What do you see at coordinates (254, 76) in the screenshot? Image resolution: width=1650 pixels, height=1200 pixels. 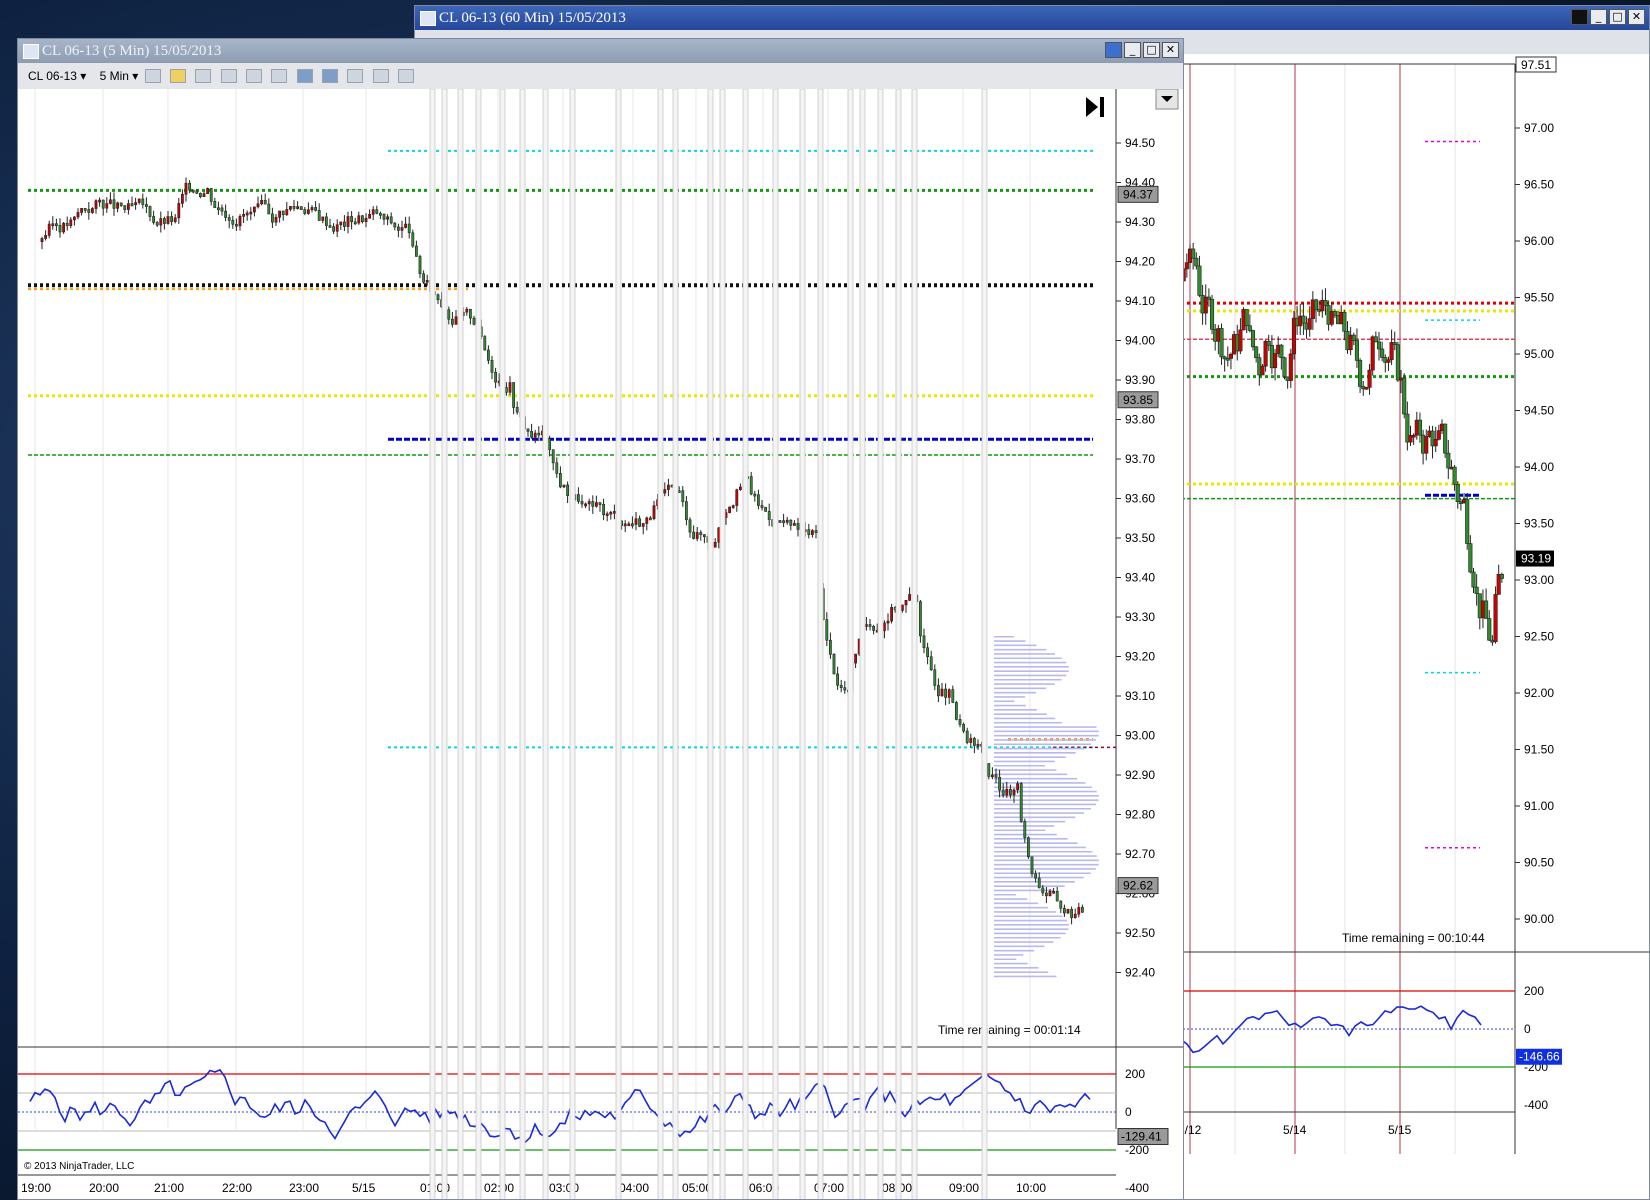 I see `crosshair-icon` at bounding box center [254, 76].